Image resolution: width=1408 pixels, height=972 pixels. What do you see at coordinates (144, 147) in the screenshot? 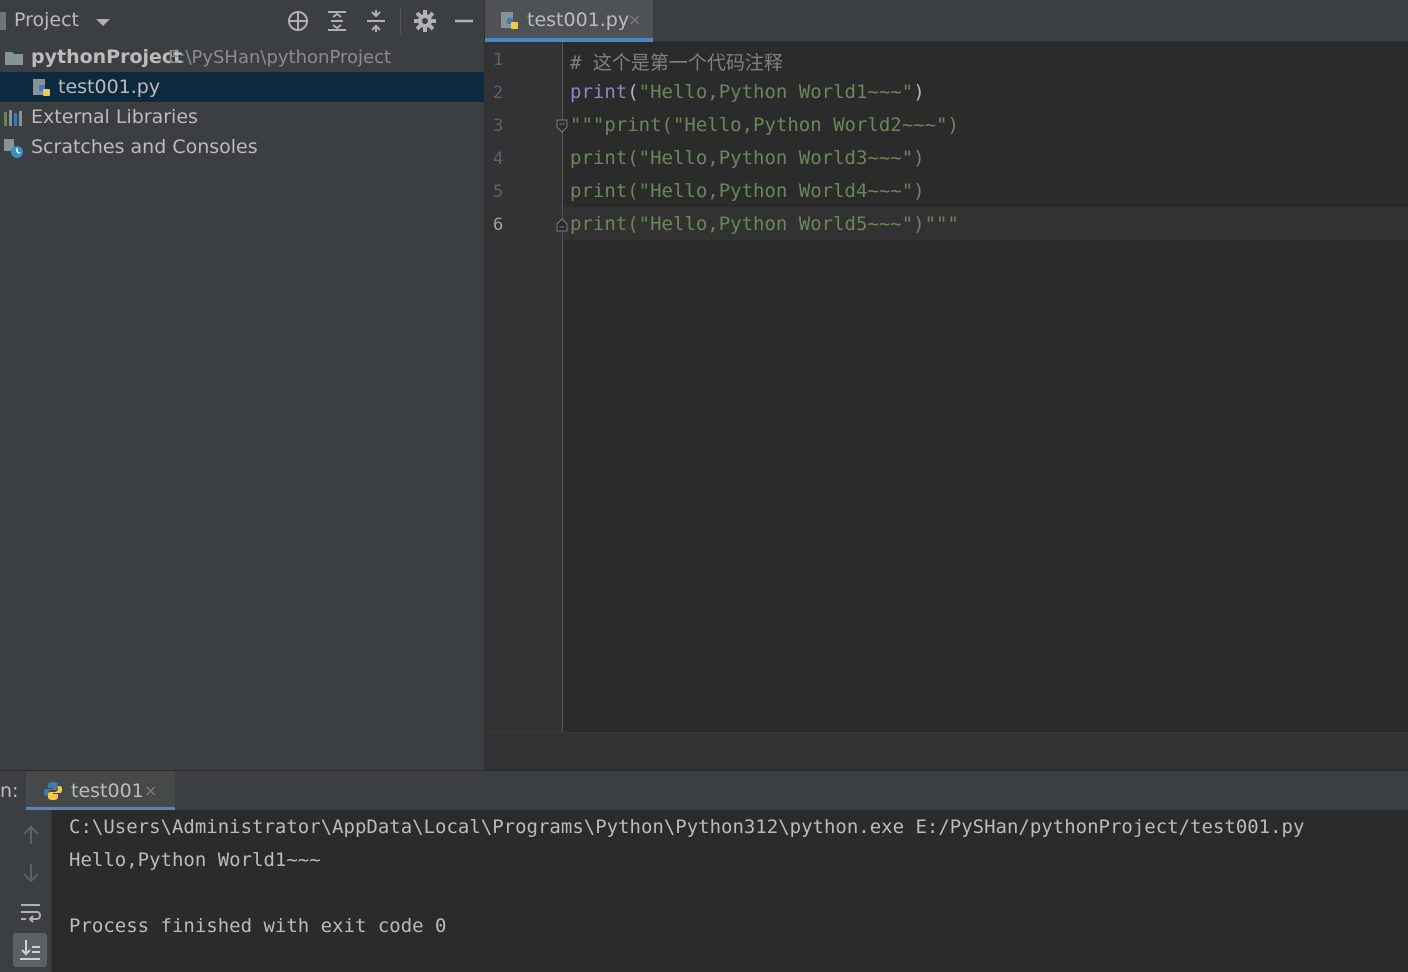
I see `scratches-label: Scratches and Consoles` at bounding box center [144, 147].